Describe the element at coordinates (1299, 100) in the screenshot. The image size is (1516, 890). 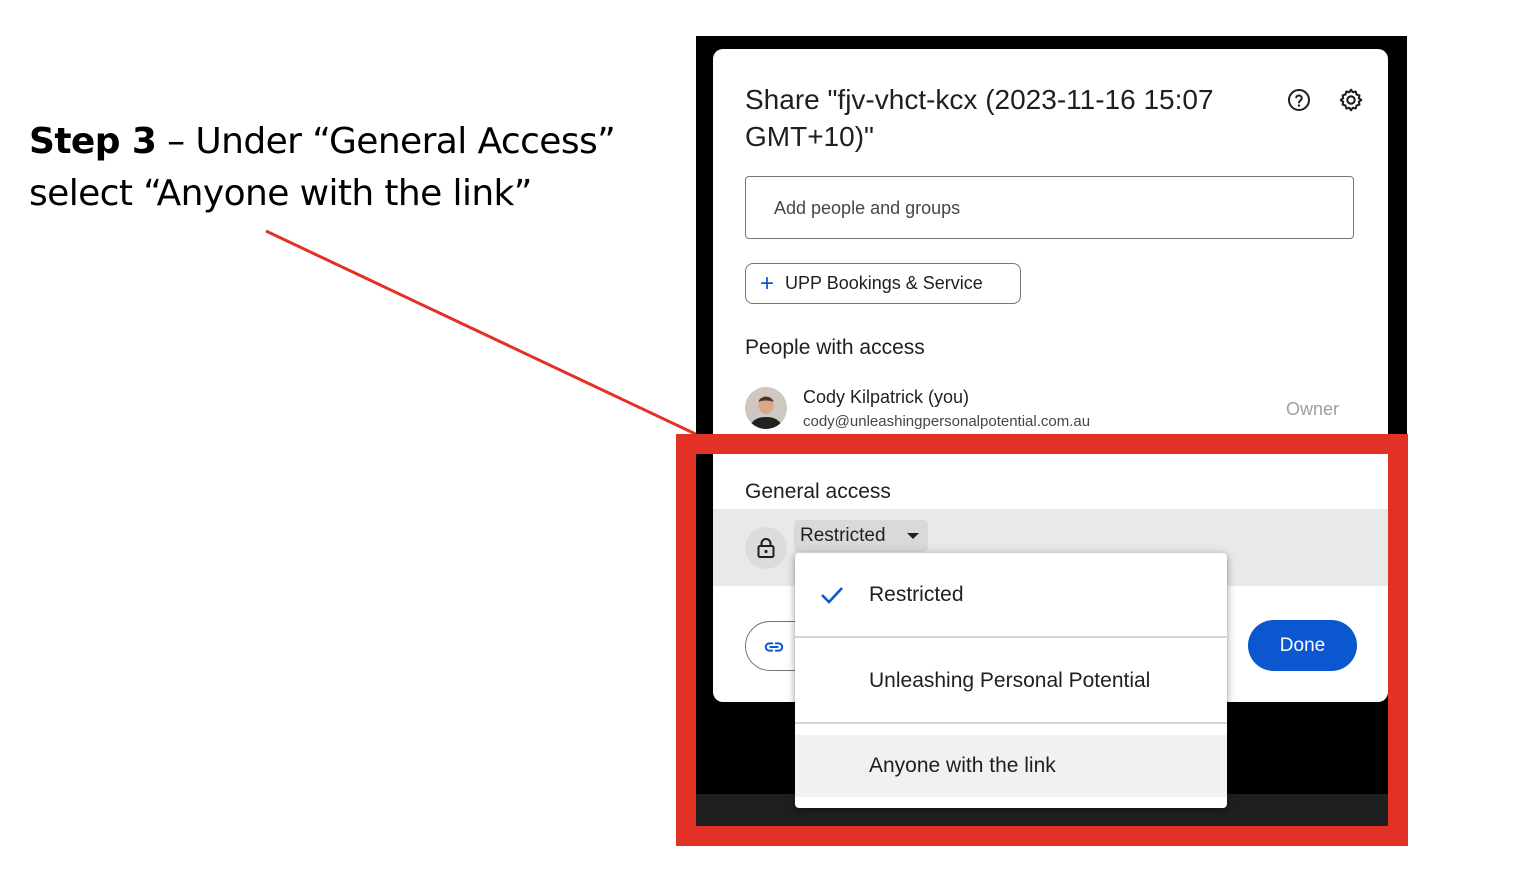
I see `help-icon` at that location.